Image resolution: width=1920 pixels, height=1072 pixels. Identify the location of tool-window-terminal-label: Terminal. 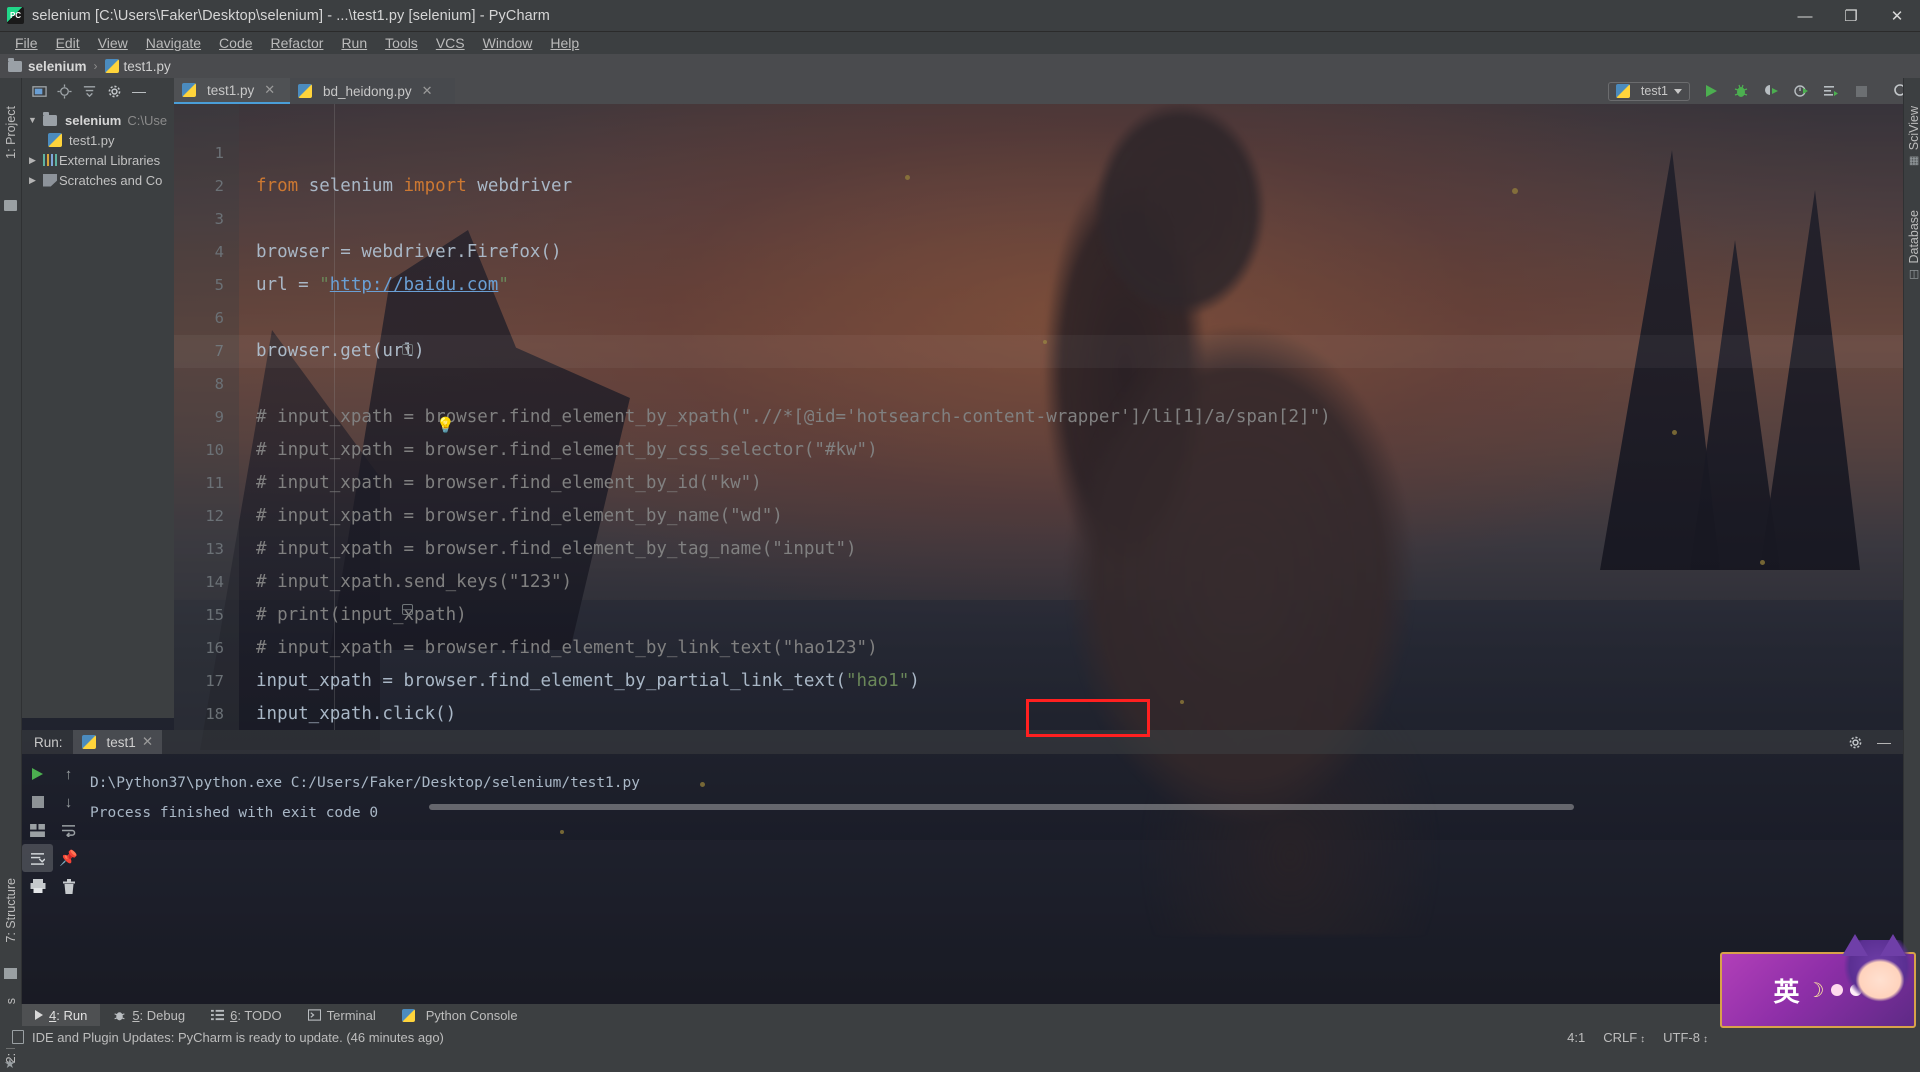
(351, 1015).